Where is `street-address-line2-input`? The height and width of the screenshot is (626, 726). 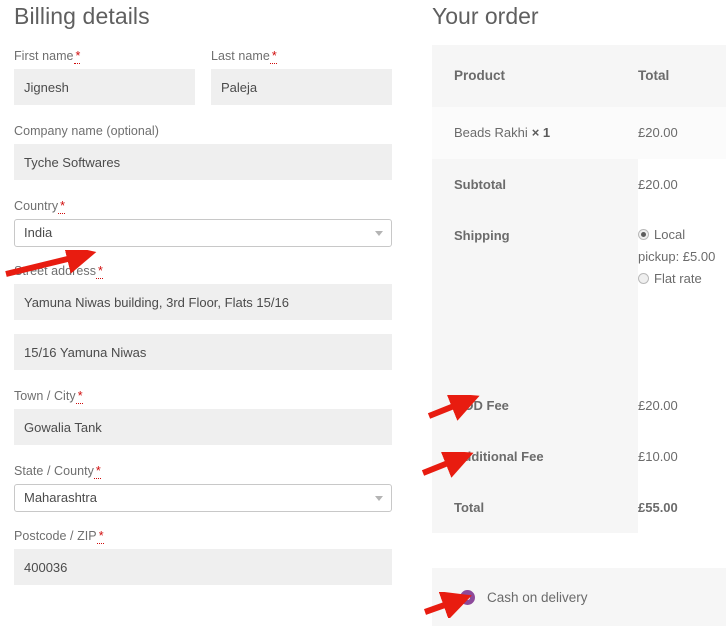 street-address-line2-input is located at coordinates (203, 352).